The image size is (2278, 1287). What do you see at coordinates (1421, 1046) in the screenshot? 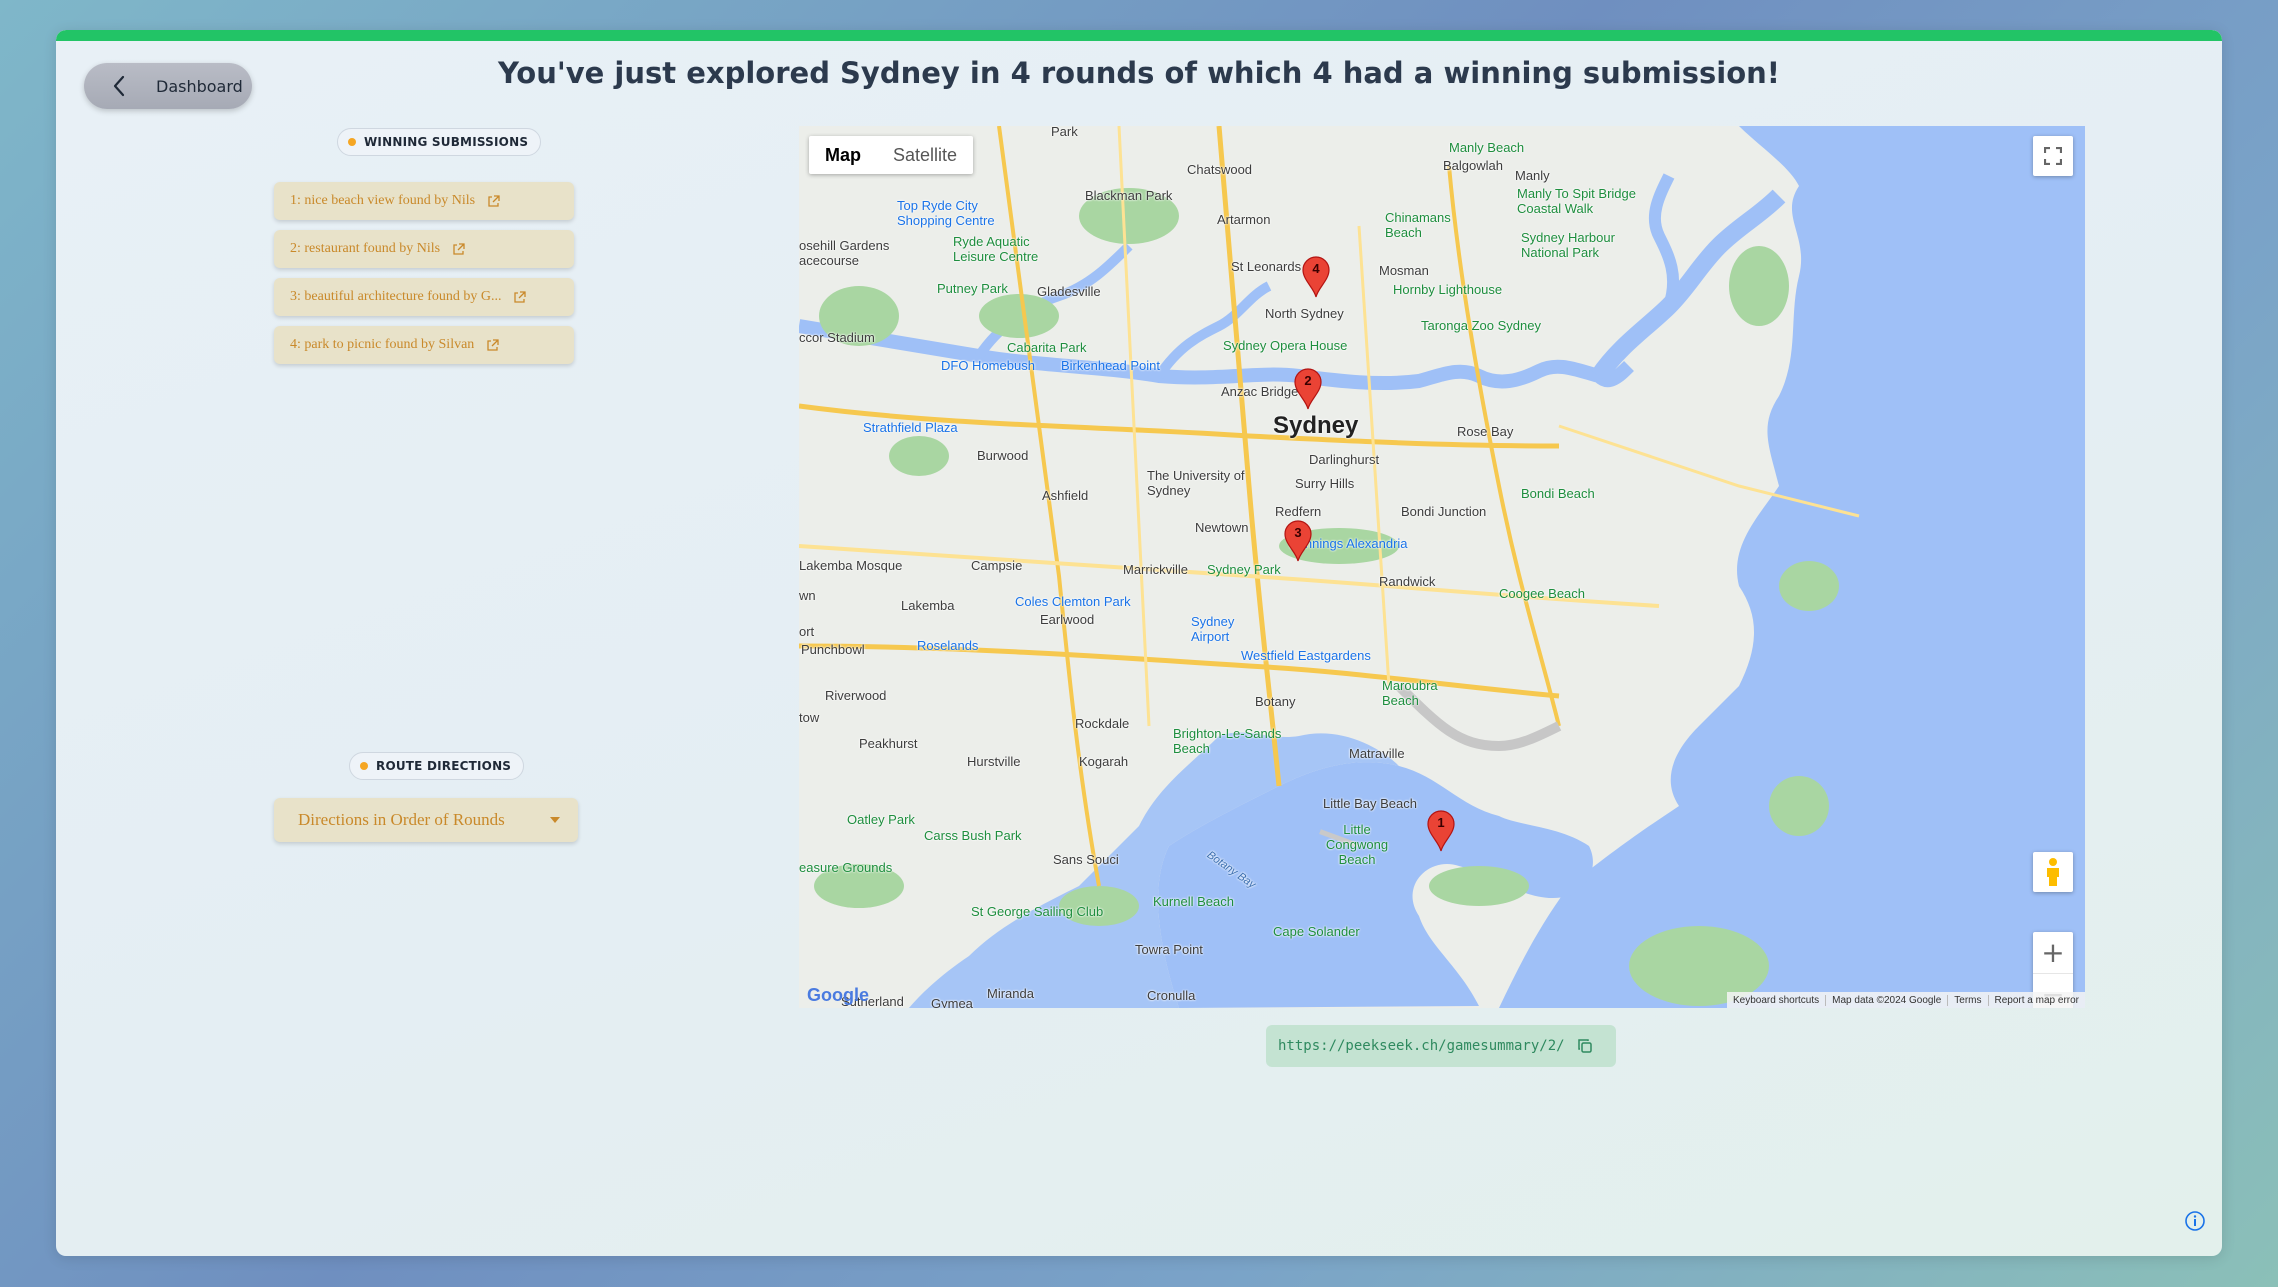
I see `share-url: https://peekseek.ch/gamesummary/2/` at bounding box center [1421, 1046].